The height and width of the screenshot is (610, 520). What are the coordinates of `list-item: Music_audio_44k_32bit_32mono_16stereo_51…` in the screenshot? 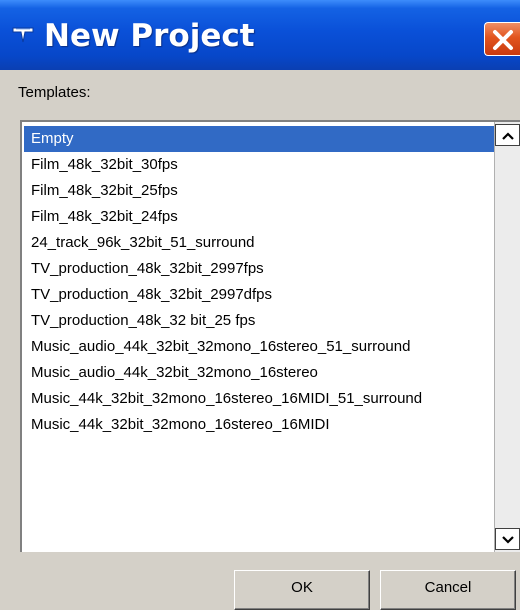 It's located at (263, 347).